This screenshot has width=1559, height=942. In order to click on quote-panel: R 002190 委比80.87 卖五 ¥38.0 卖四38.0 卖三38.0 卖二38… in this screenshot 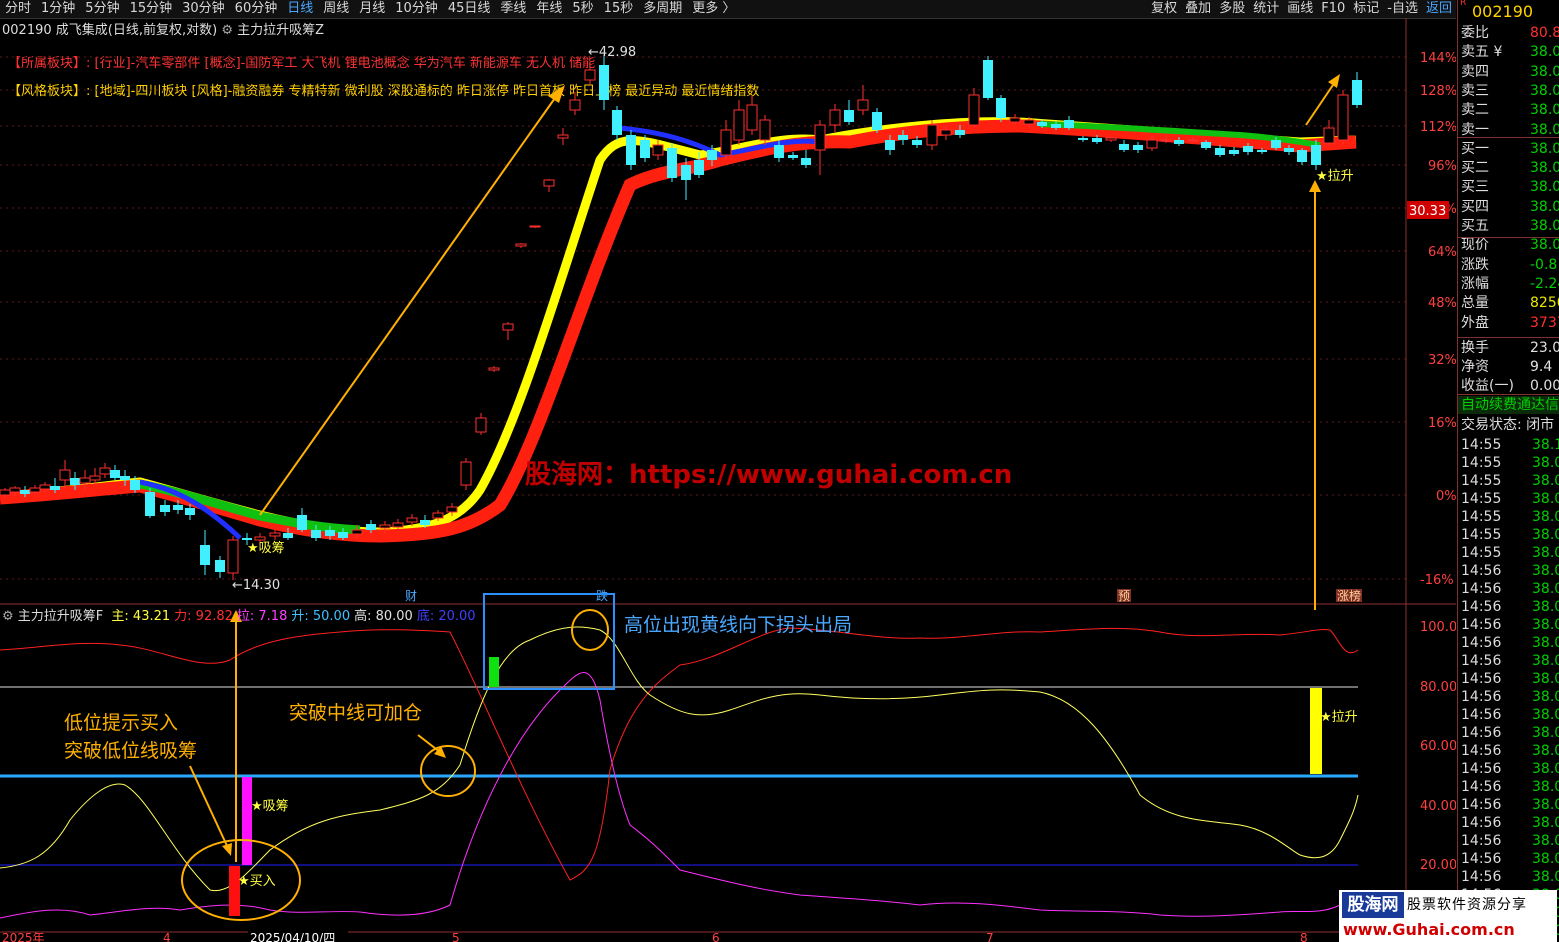, I will do `click(1508, 471)`.